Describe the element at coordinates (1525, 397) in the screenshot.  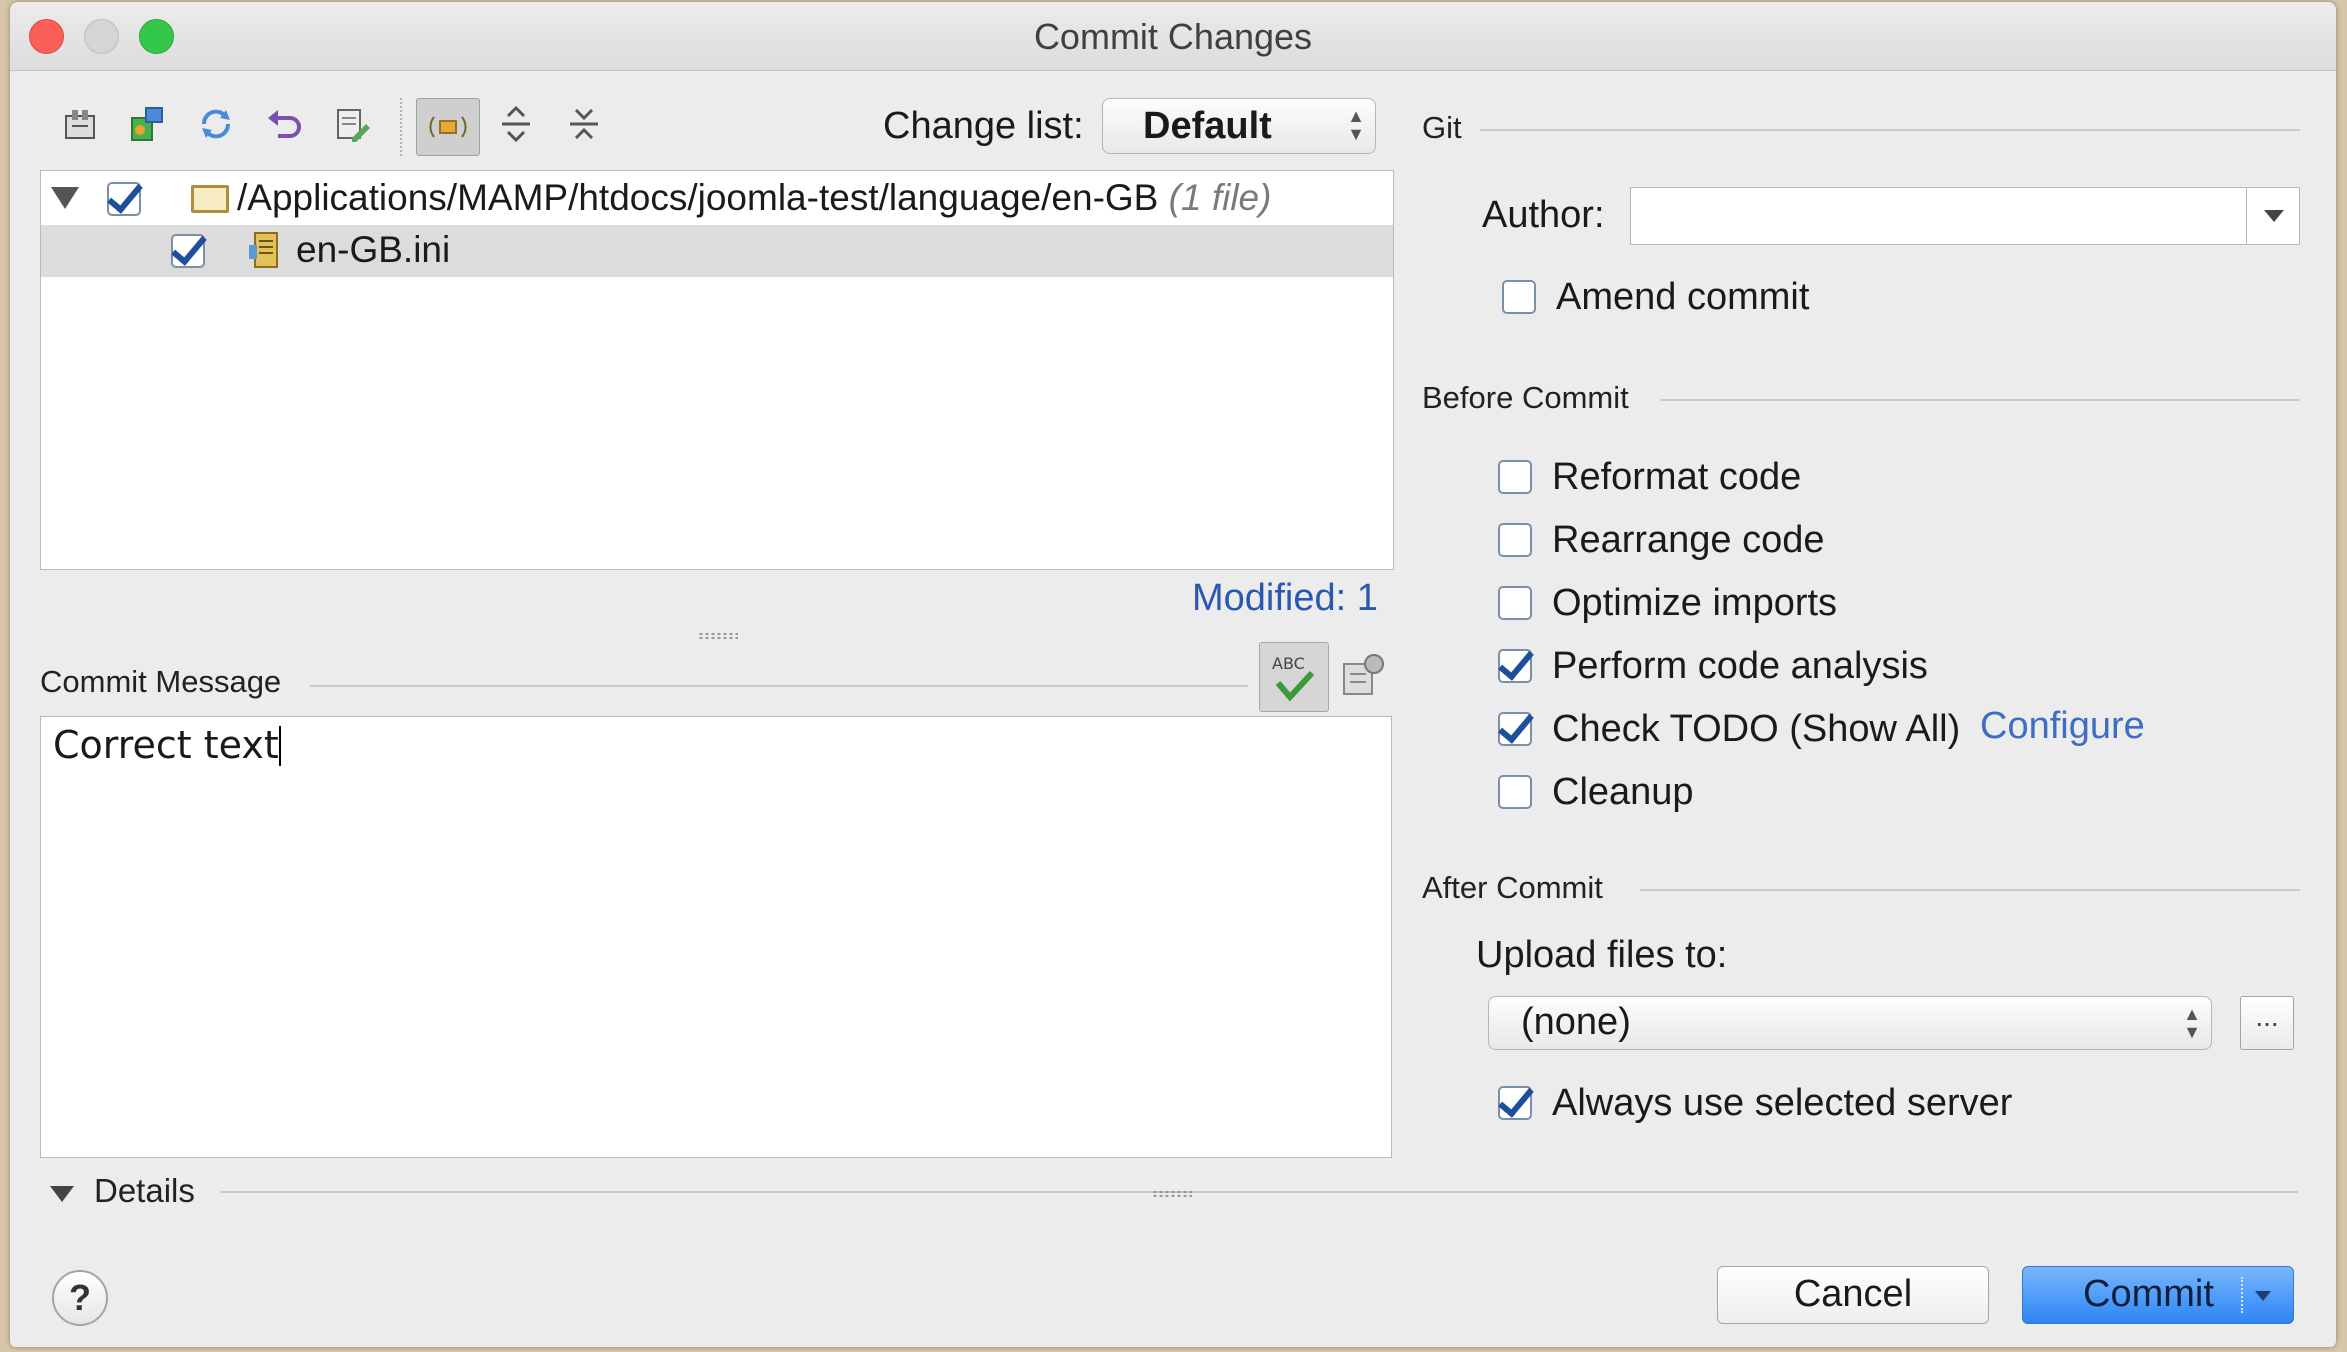
I see `before-commit-title: Before Commit` at that location.